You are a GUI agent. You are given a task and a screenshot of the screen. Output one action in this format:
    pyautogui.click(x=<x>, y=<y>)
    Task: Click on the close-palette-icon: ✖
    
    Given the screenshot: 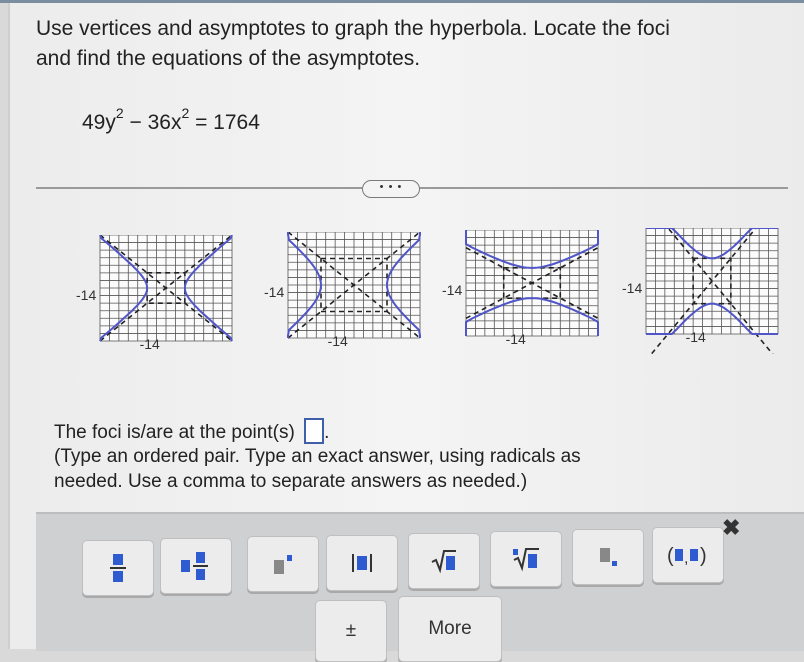 What is the action you would take?
    pyautogui.click(x=731, y=528)
    